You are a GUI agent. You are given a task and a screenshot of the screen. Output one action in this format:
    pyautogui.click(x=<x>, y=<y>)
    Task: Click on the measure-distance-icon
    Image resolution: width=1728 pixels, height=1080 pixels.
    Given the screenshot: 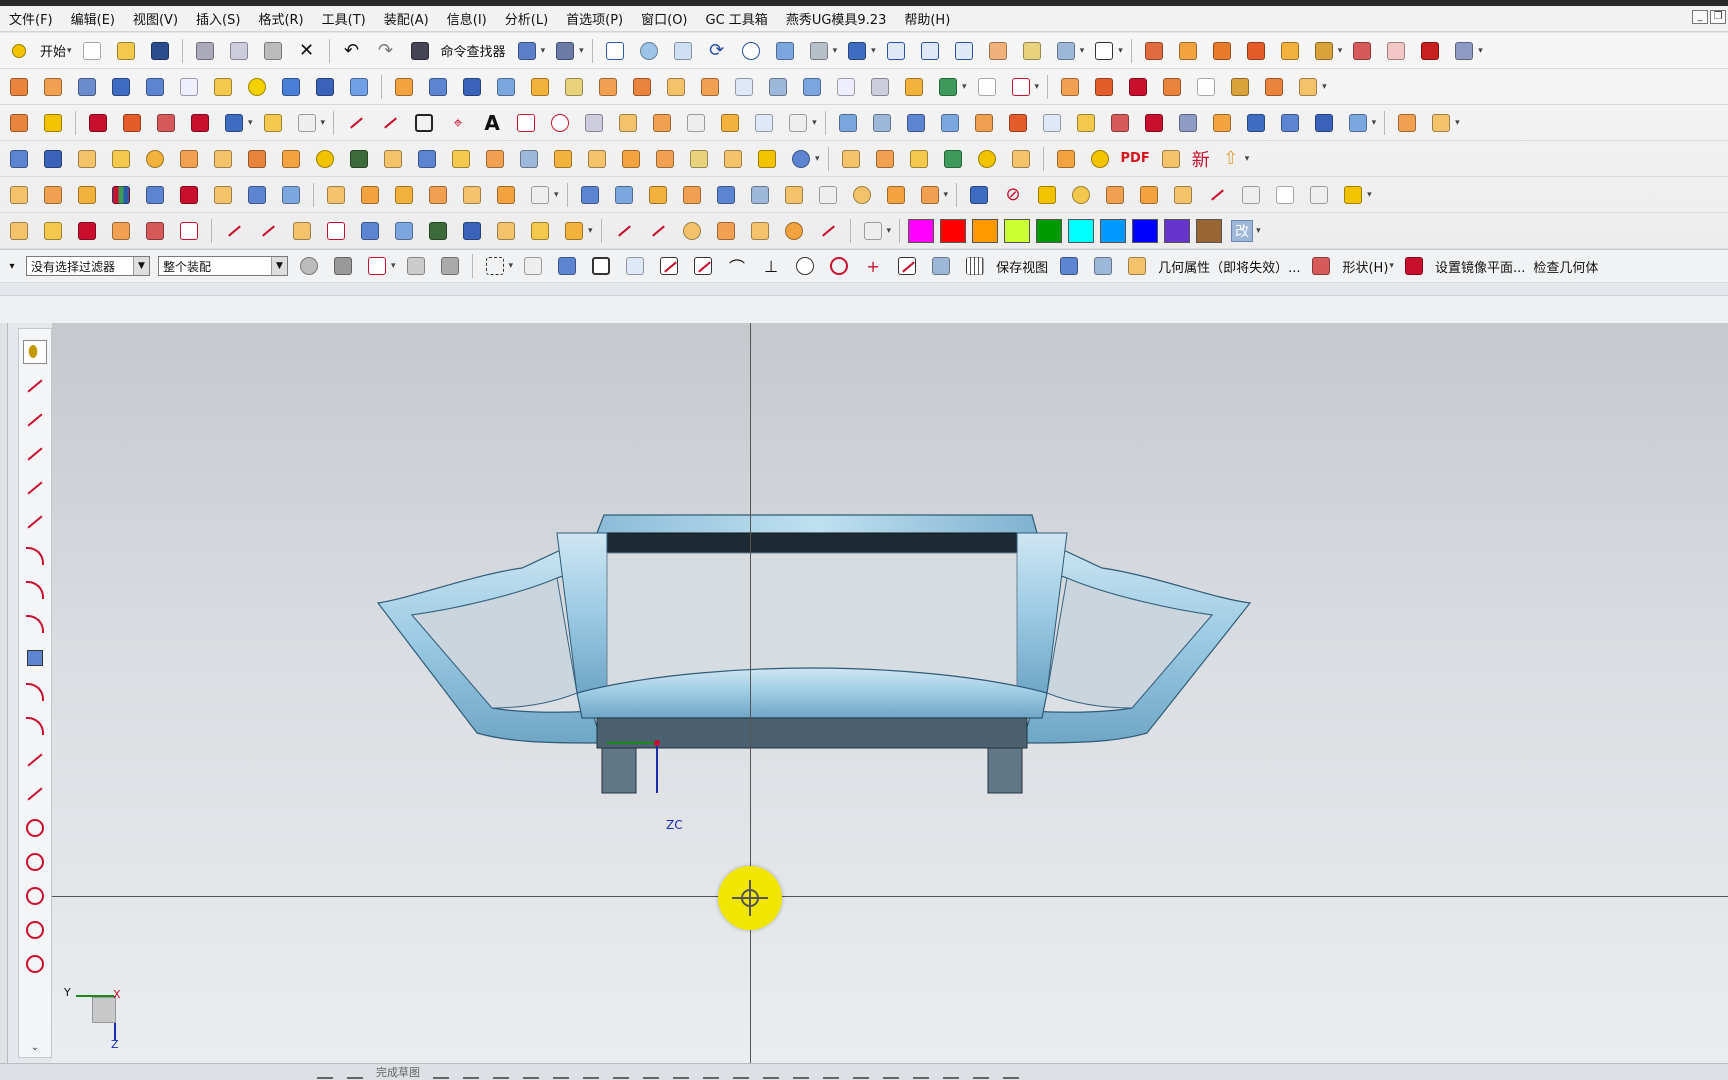 What is the action you would take?
    pyautogui.click(x=1103, y=266)
    